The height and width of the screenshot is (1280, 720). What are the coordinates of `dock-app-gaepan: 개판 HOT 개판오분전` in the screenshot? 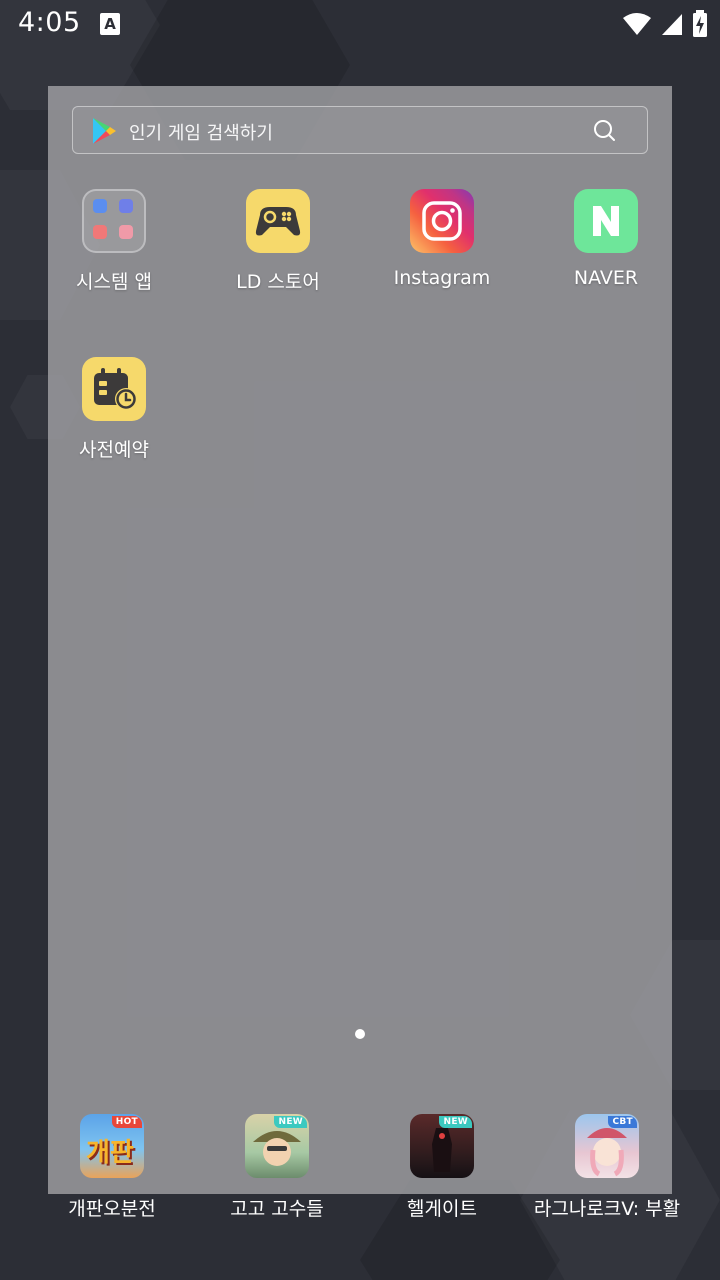 It's located at (112, 1167).